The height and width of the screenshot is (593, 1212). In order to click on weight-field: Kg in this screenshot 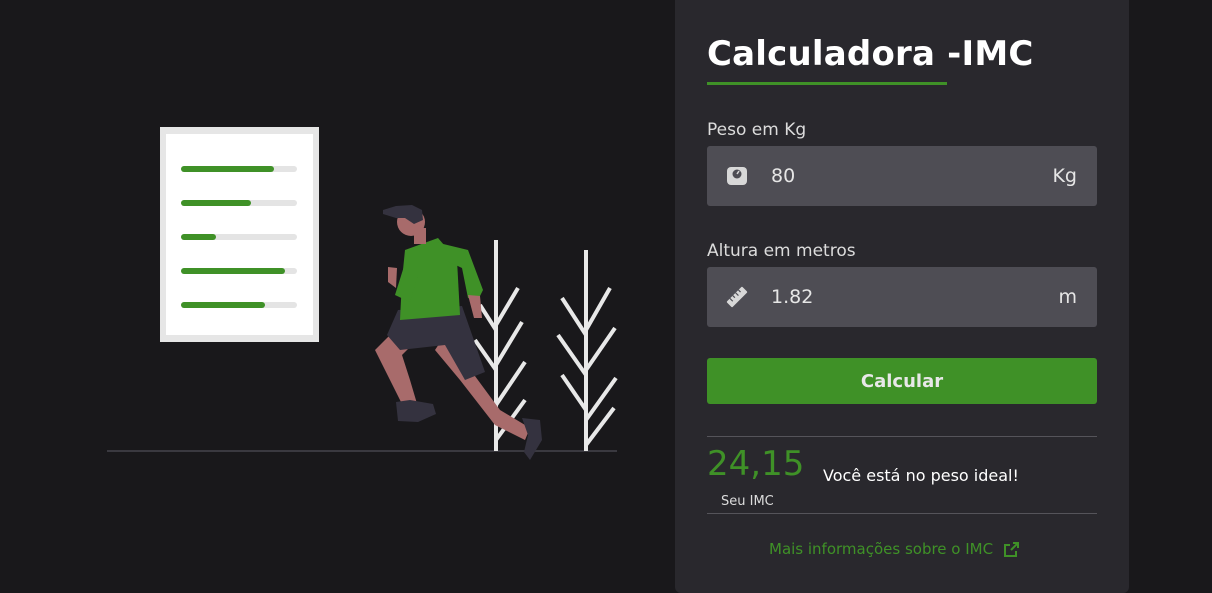, I will do `click(902, 176)`.